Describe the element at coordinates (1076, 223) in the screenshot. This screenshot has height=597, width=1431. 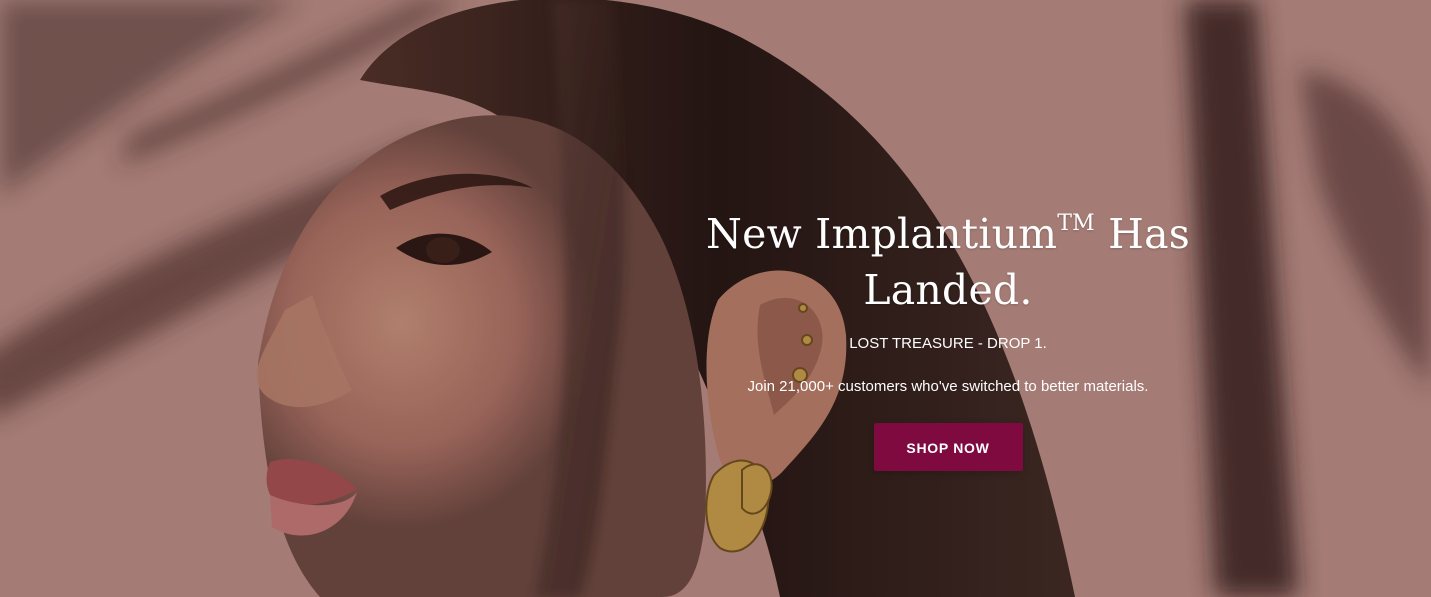
I see `trademark-mark: TM` at that location.